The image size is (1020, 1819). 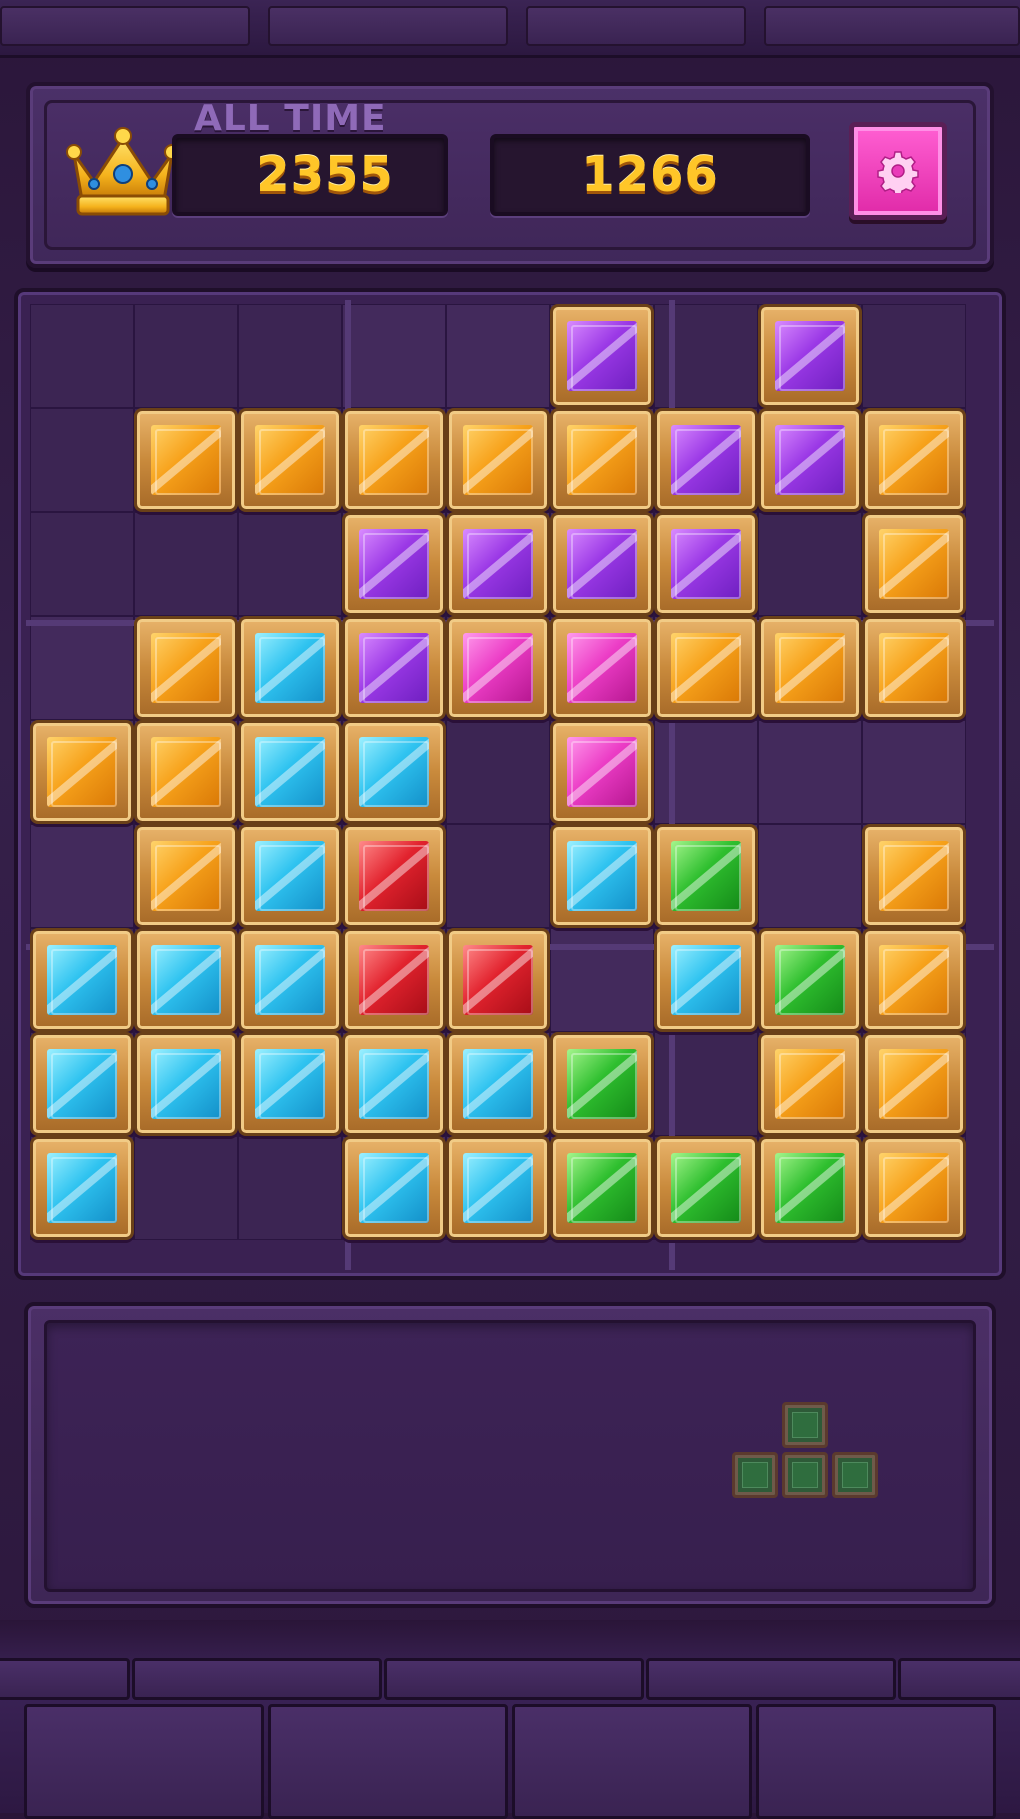 I want to click on gear-icon, so click(x=898, y=172).